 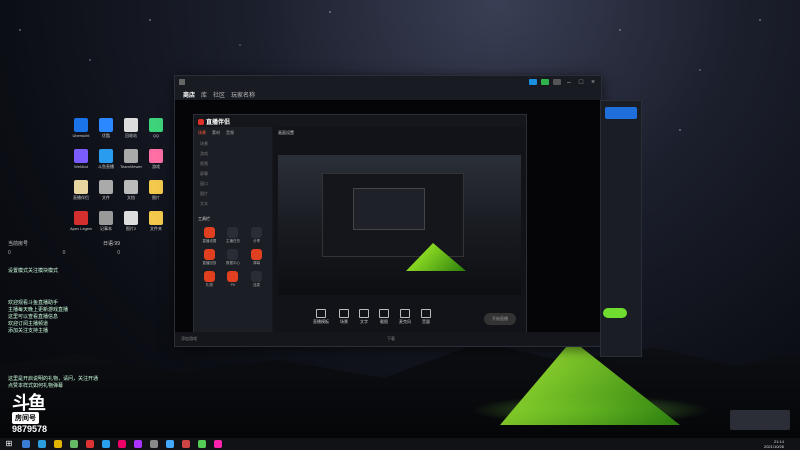 I want to click on desktop-icon: 优酷, so click(x=106, y=128).